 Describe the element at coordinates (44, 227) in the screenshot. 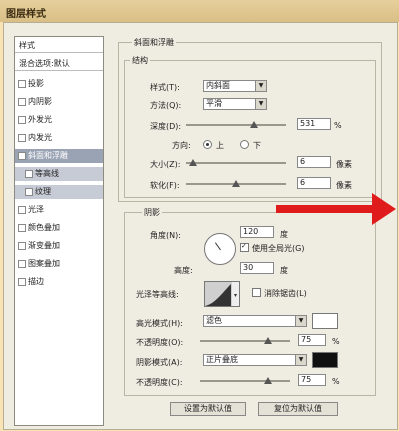

I see `sidebar-item-label: 颜色叠加` at that location.